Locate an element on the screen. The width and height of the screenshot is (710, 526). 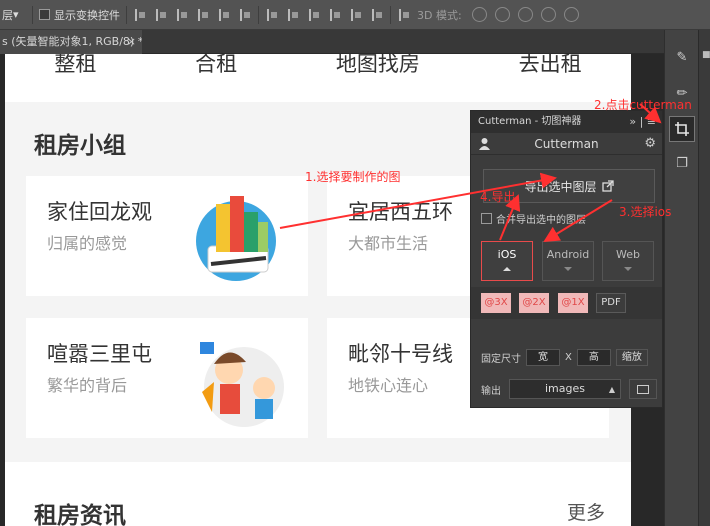
card-title: 家住回龙观 is located at coordinates (99, 212).